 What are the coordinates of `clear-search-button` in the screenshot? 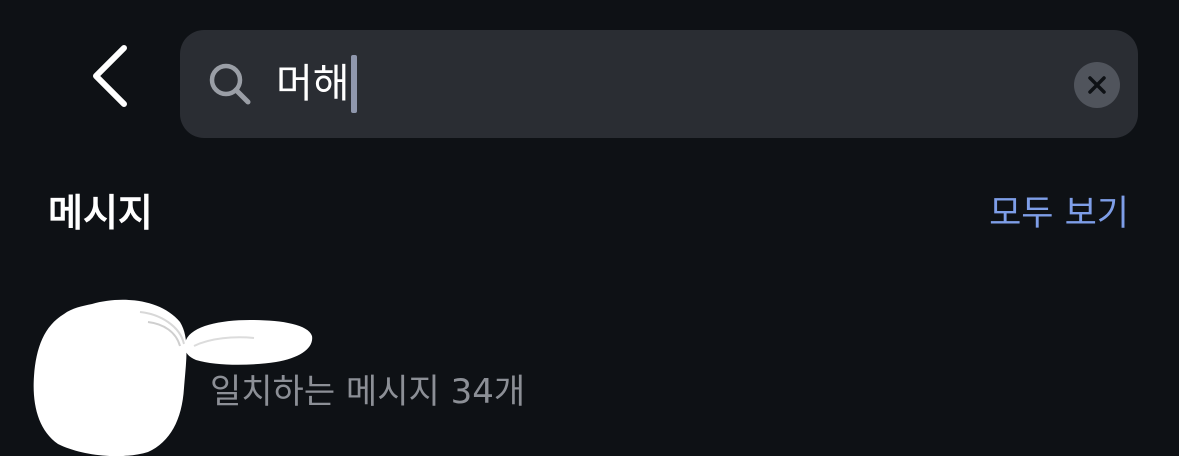 It's located at (1097, 85).